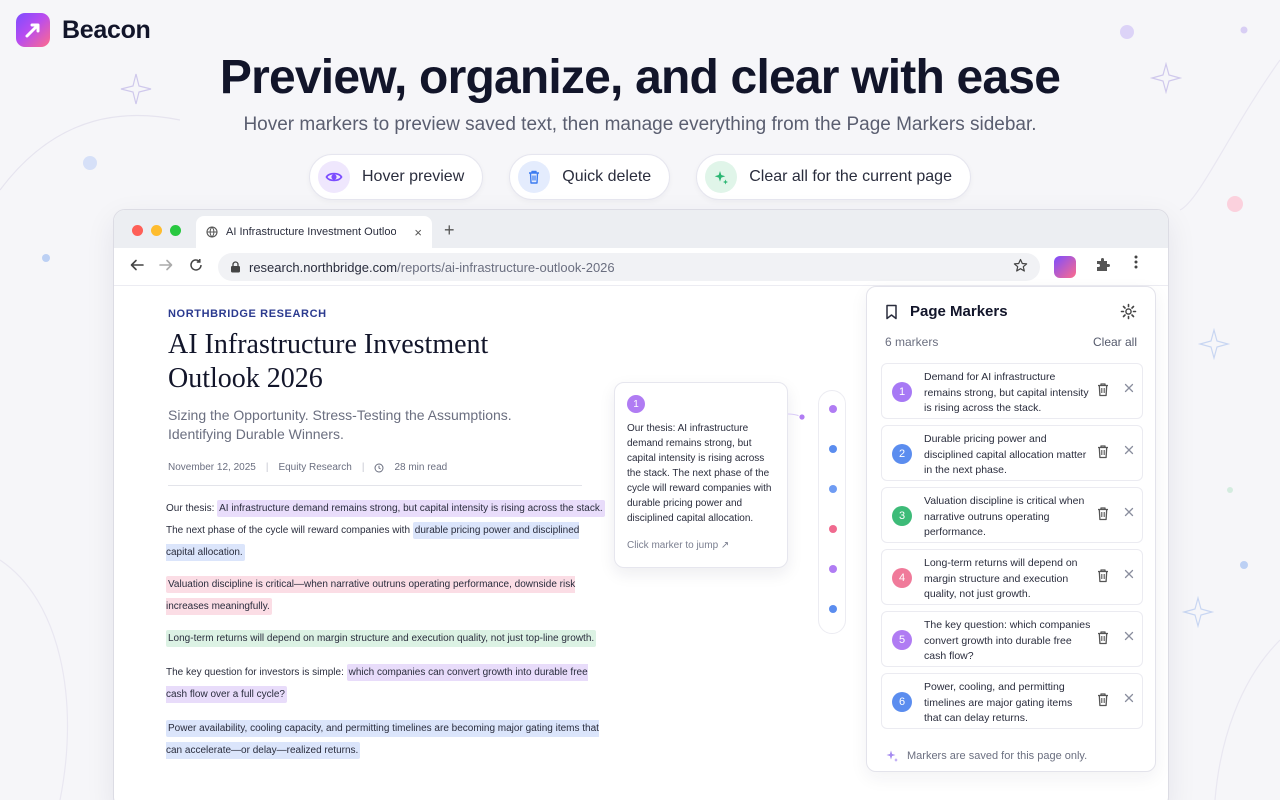 This screenshot has width=1280, height=800. Describe the element at coordinates (902, 516) in the screenshot. I see `marker-number-badge: 3` at that location.